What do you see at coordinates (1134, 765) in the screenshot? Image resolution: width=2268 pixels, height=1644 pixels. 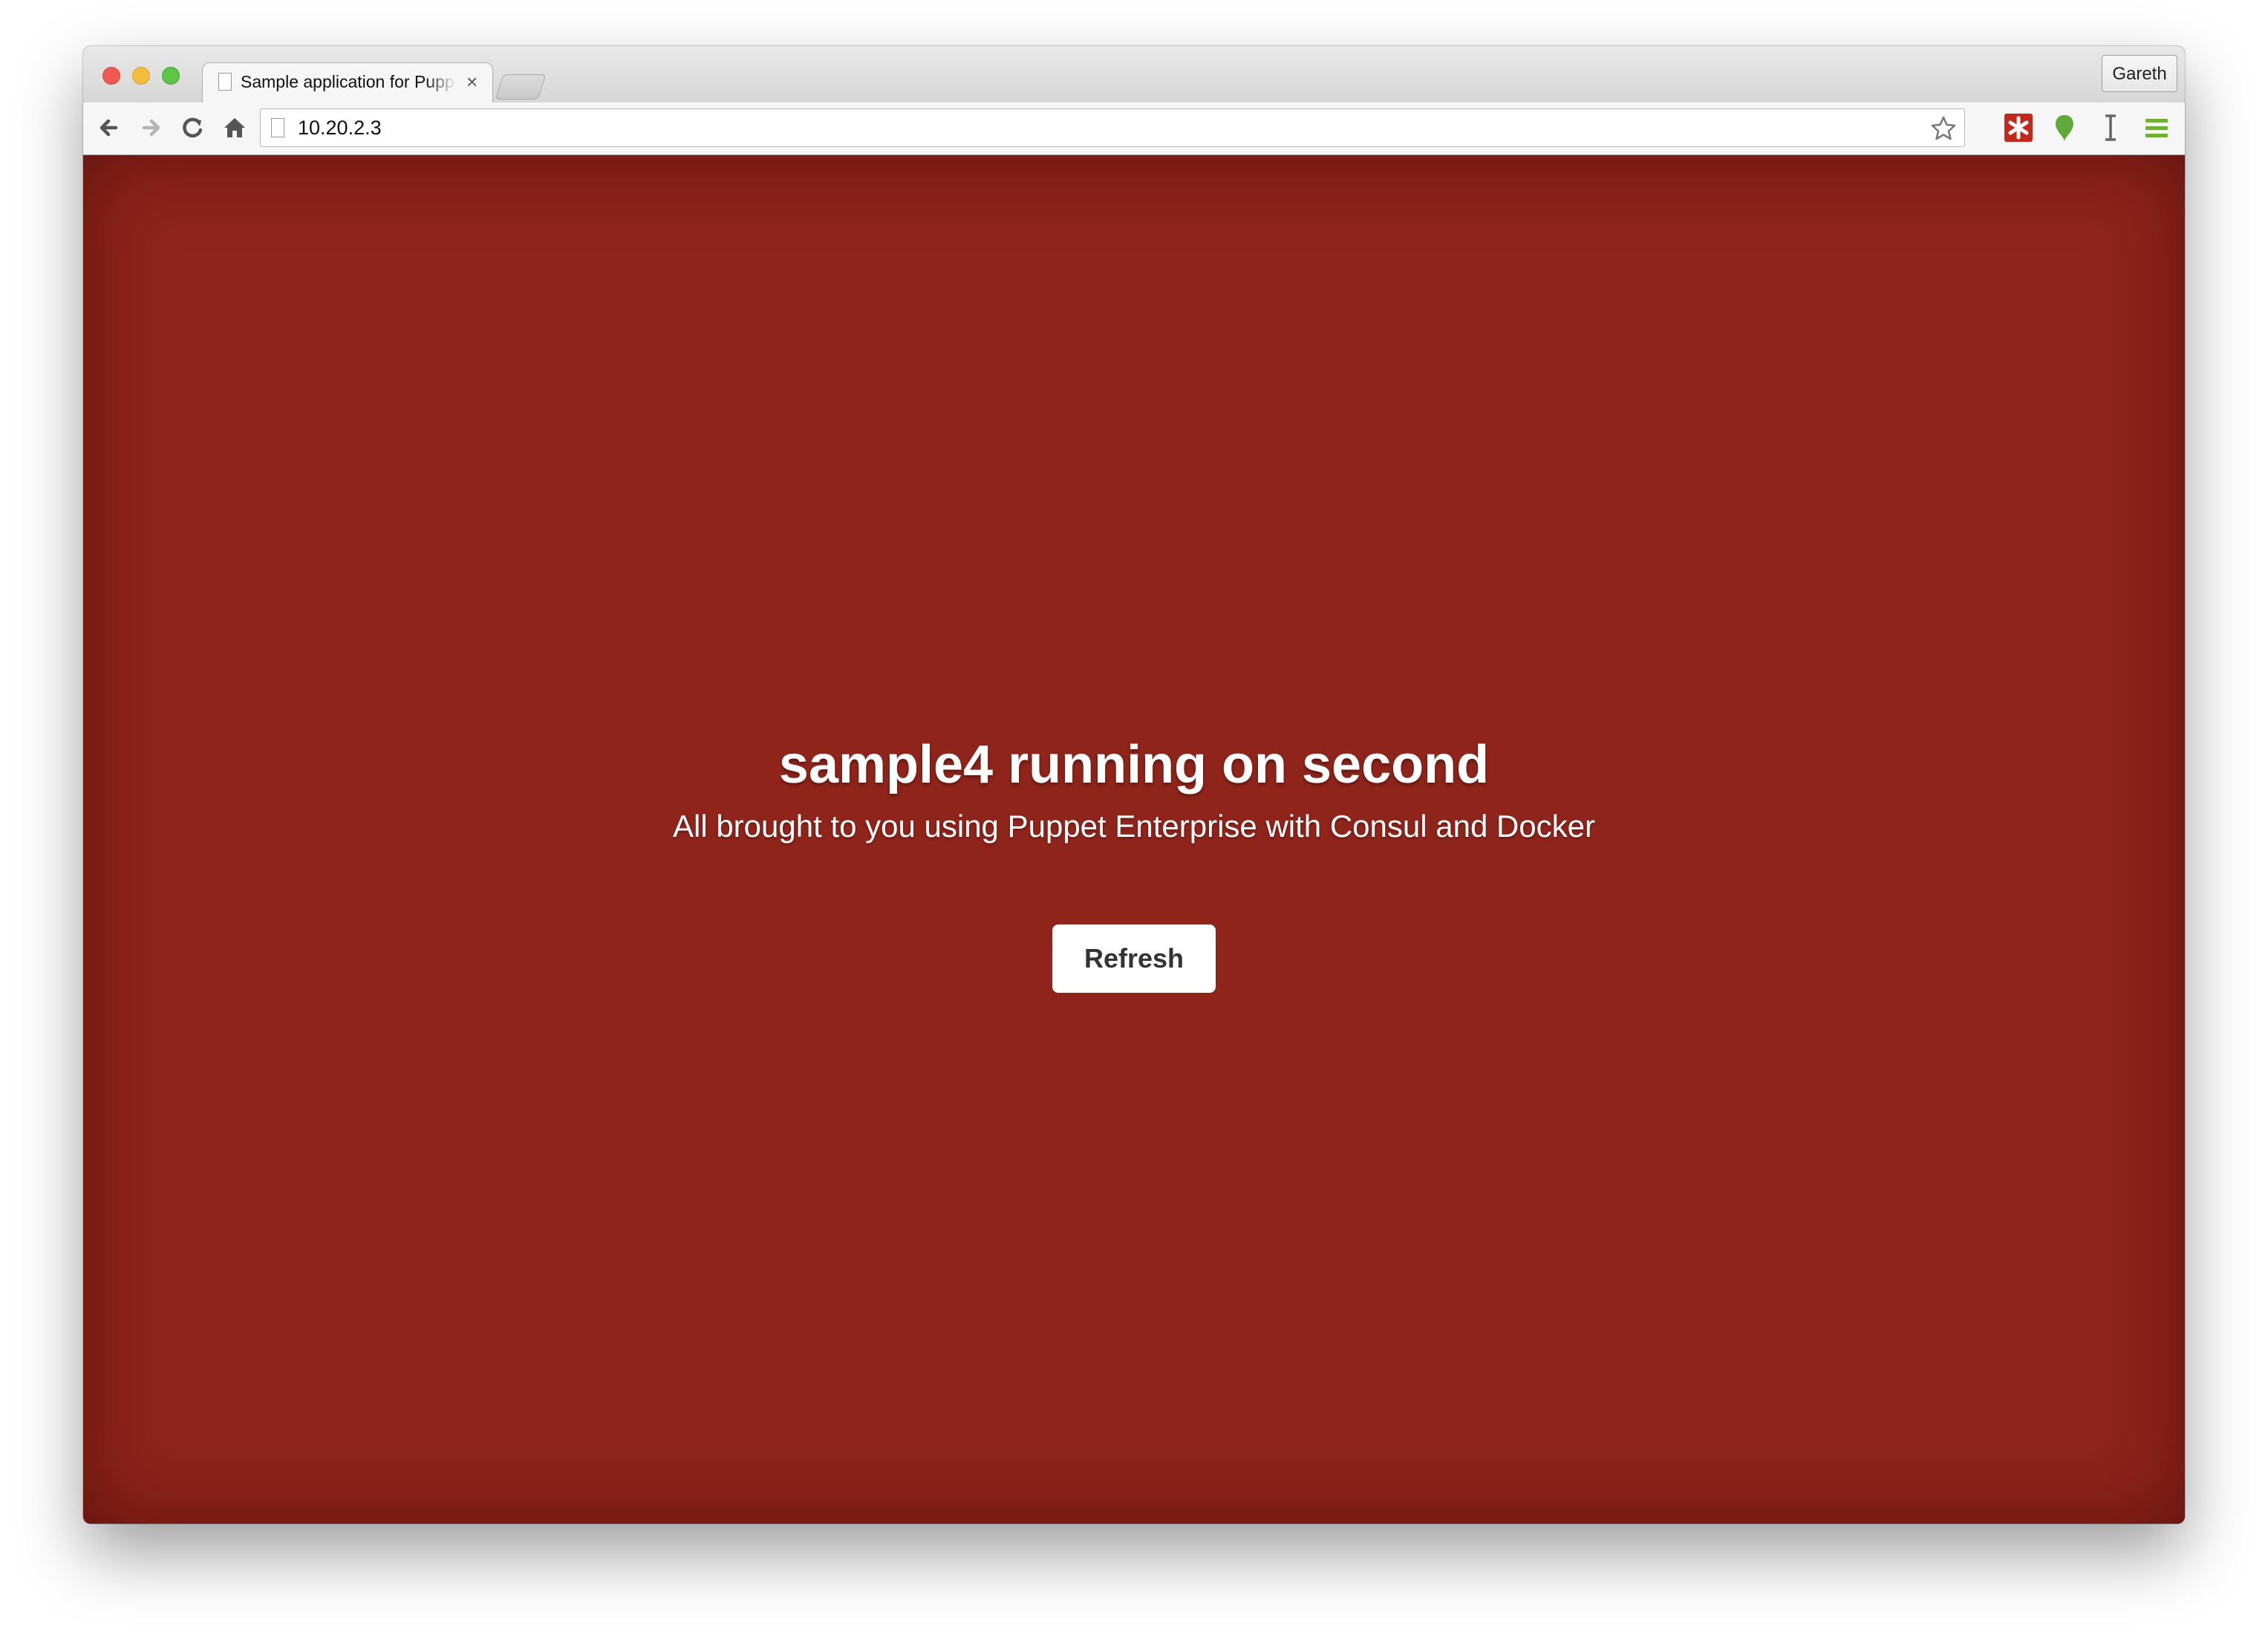 I see `page-title: sample4 running on second` at bounding box center [1134, 765].